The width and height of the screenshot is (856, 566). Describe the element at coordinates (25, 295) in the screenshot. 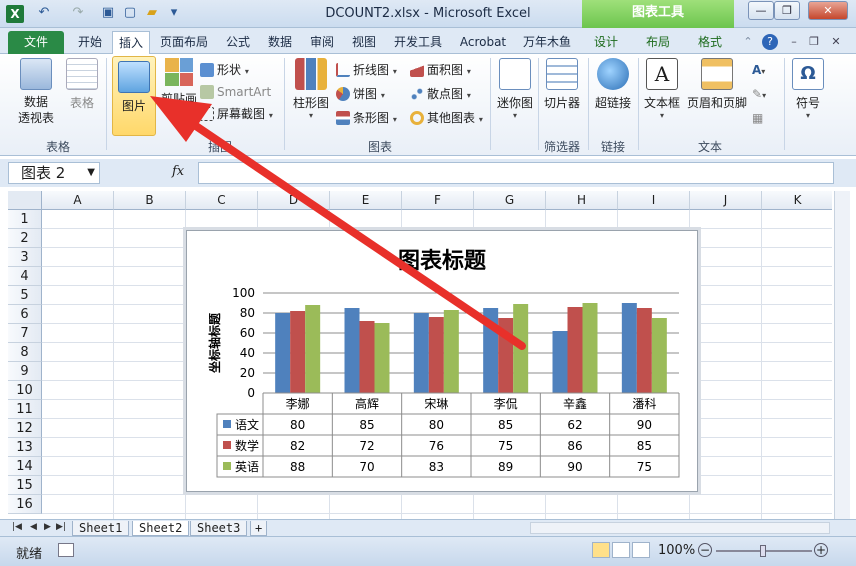

I see `row-header-5: 5` at that location.